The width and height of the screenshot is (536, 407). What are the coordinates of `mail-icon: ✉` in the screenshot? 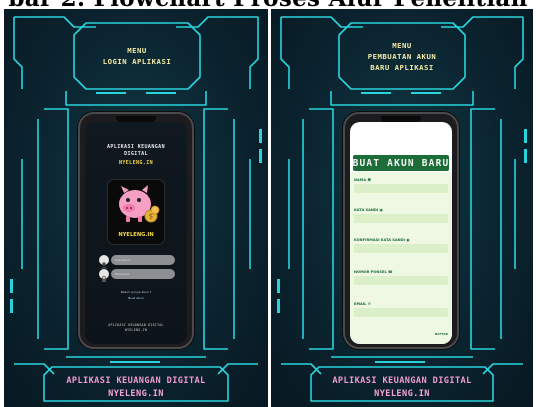 It's located at (369, 304).